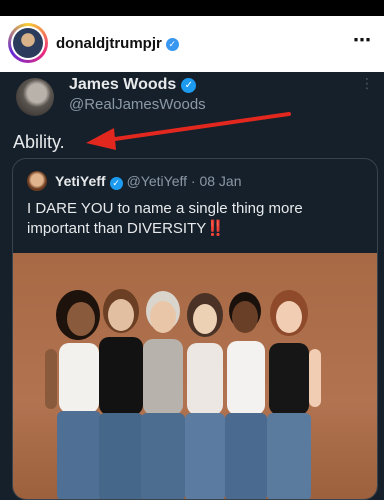 The height and width of the screenshot is (500, 384). Describe the element at coordinates (133, 85) in the screenshot. I see `tweet-author-name: James Woods ✓` at that location.